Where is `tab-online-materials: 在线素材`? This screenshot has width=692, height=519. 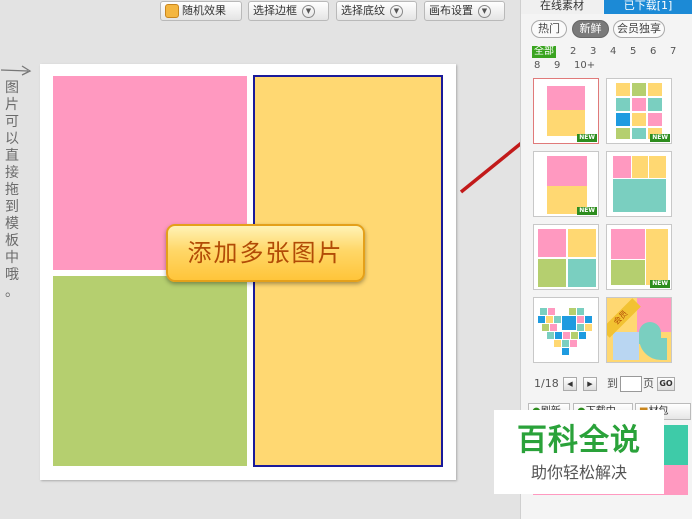
tab-online-materials: 在线素材 is located at coordinates (562, 7).